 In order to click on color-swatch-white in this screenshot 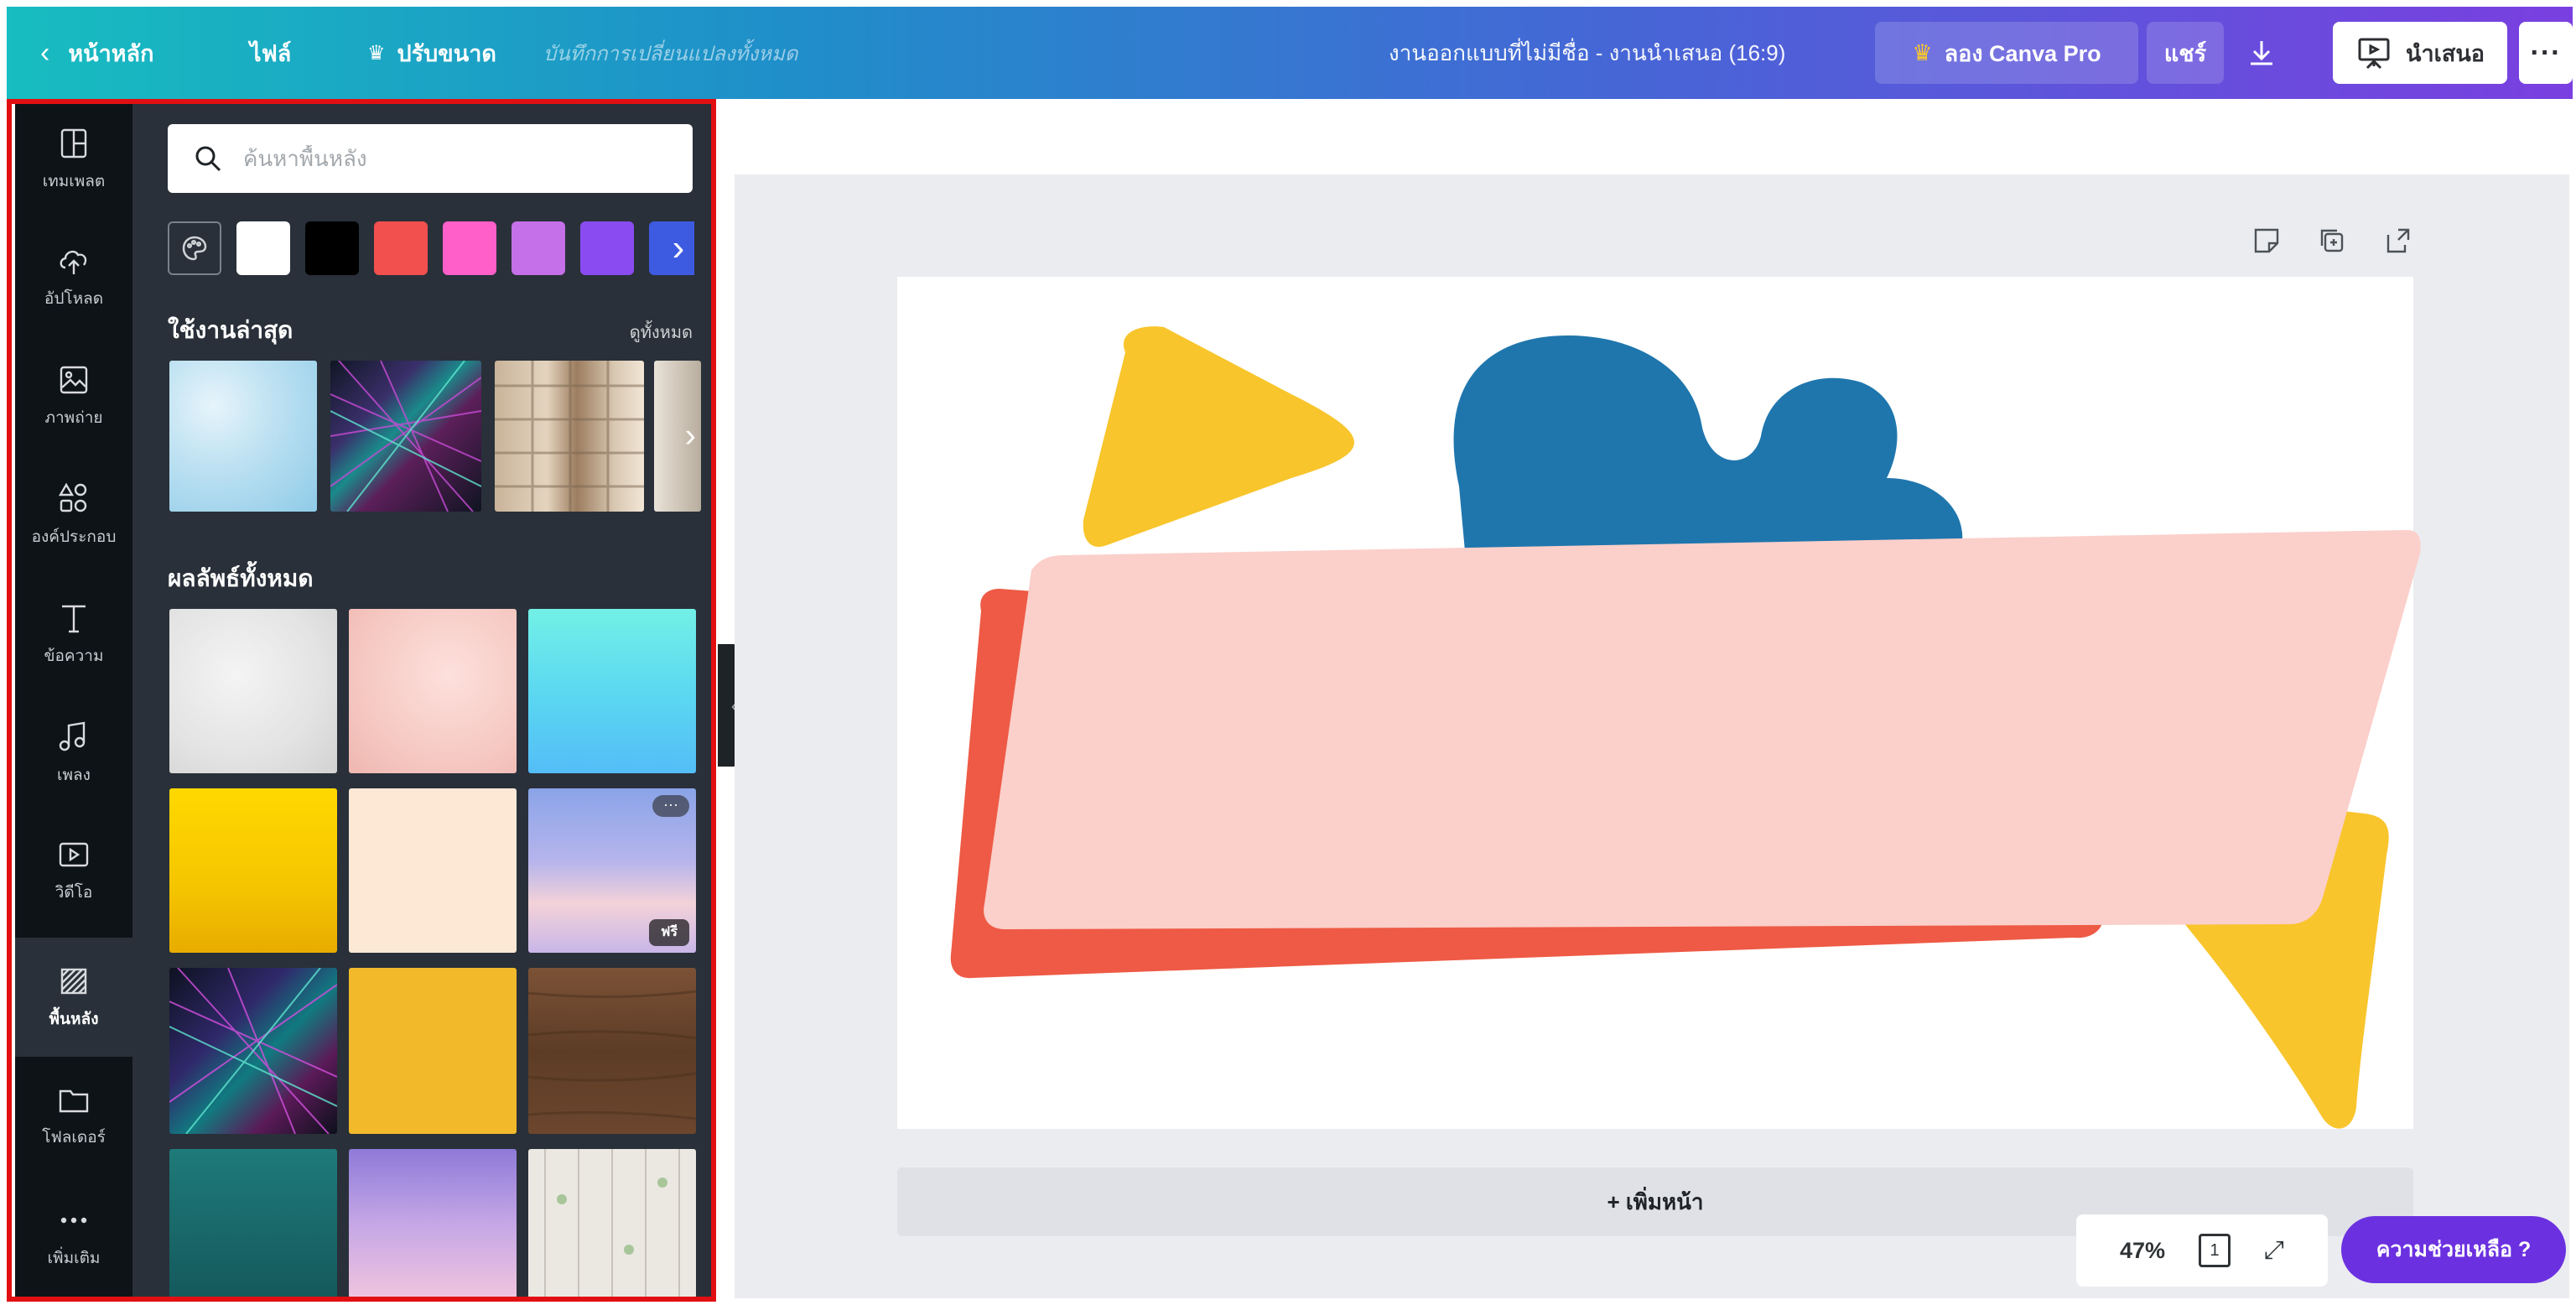, I will do `click(263, 248)`.